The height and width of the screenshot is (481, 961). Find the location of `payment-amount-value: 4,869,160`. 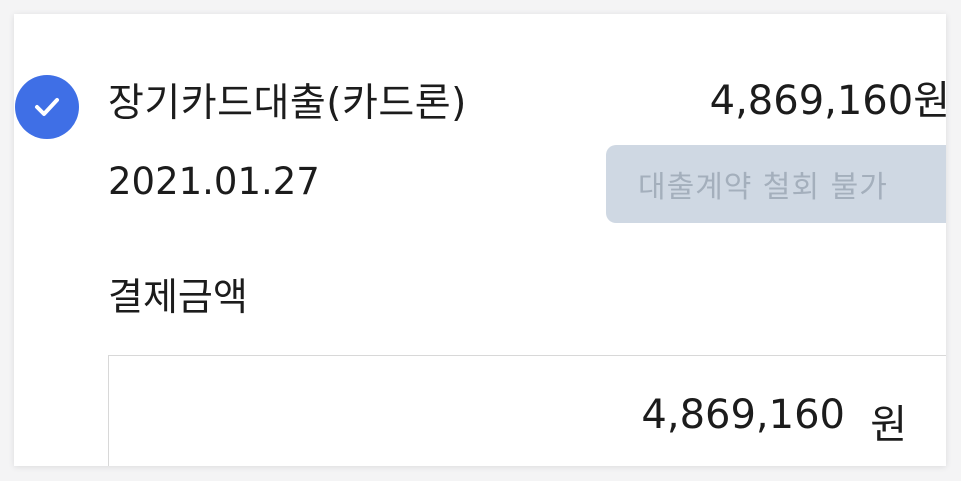

payment-amount-value: 4,869,160 is located at coordinates (743, 415).